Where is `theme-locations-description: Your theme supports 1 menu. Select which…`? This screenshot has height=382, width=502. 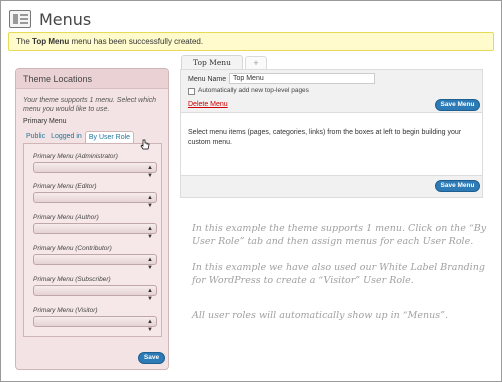
theme-locations-description: Your theme supports 1 menu. Select which… is located at coordinates (90, 105).